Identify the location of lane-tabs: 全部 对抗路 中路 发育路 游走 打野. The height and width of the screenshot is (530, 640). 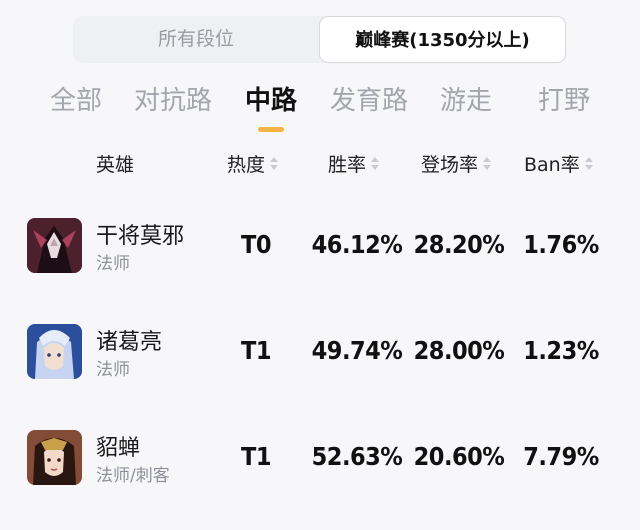
(320, 110).